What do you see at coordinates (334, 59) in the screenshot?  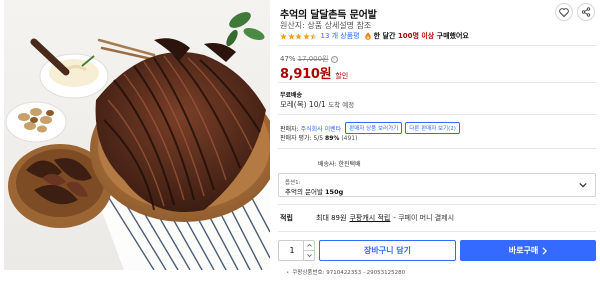 I see `price-info-icon: i` at bounding box center [334, 59].